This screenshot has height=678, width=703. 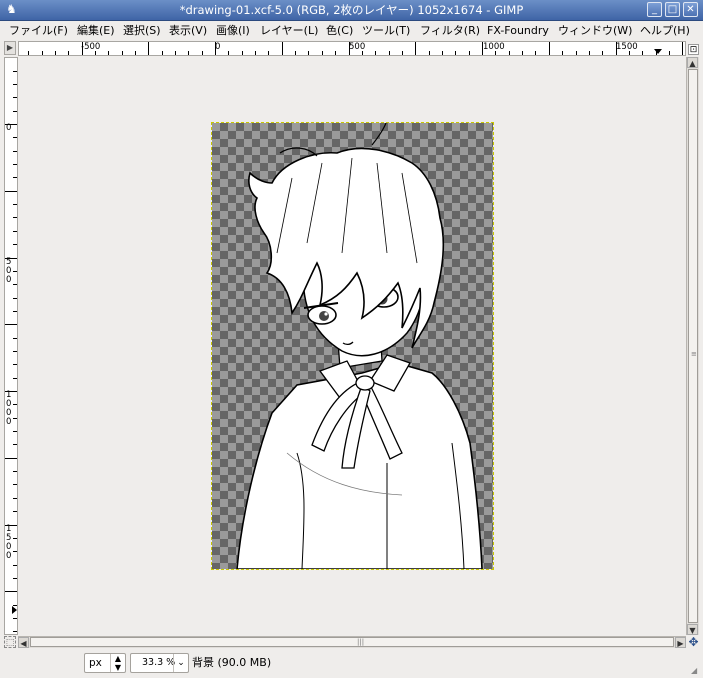 What do you see at coordinates (518, 30) in the screenshot?
I see `menu-fx-foundry: FX-Foundry` at bounding box center [518, 30].